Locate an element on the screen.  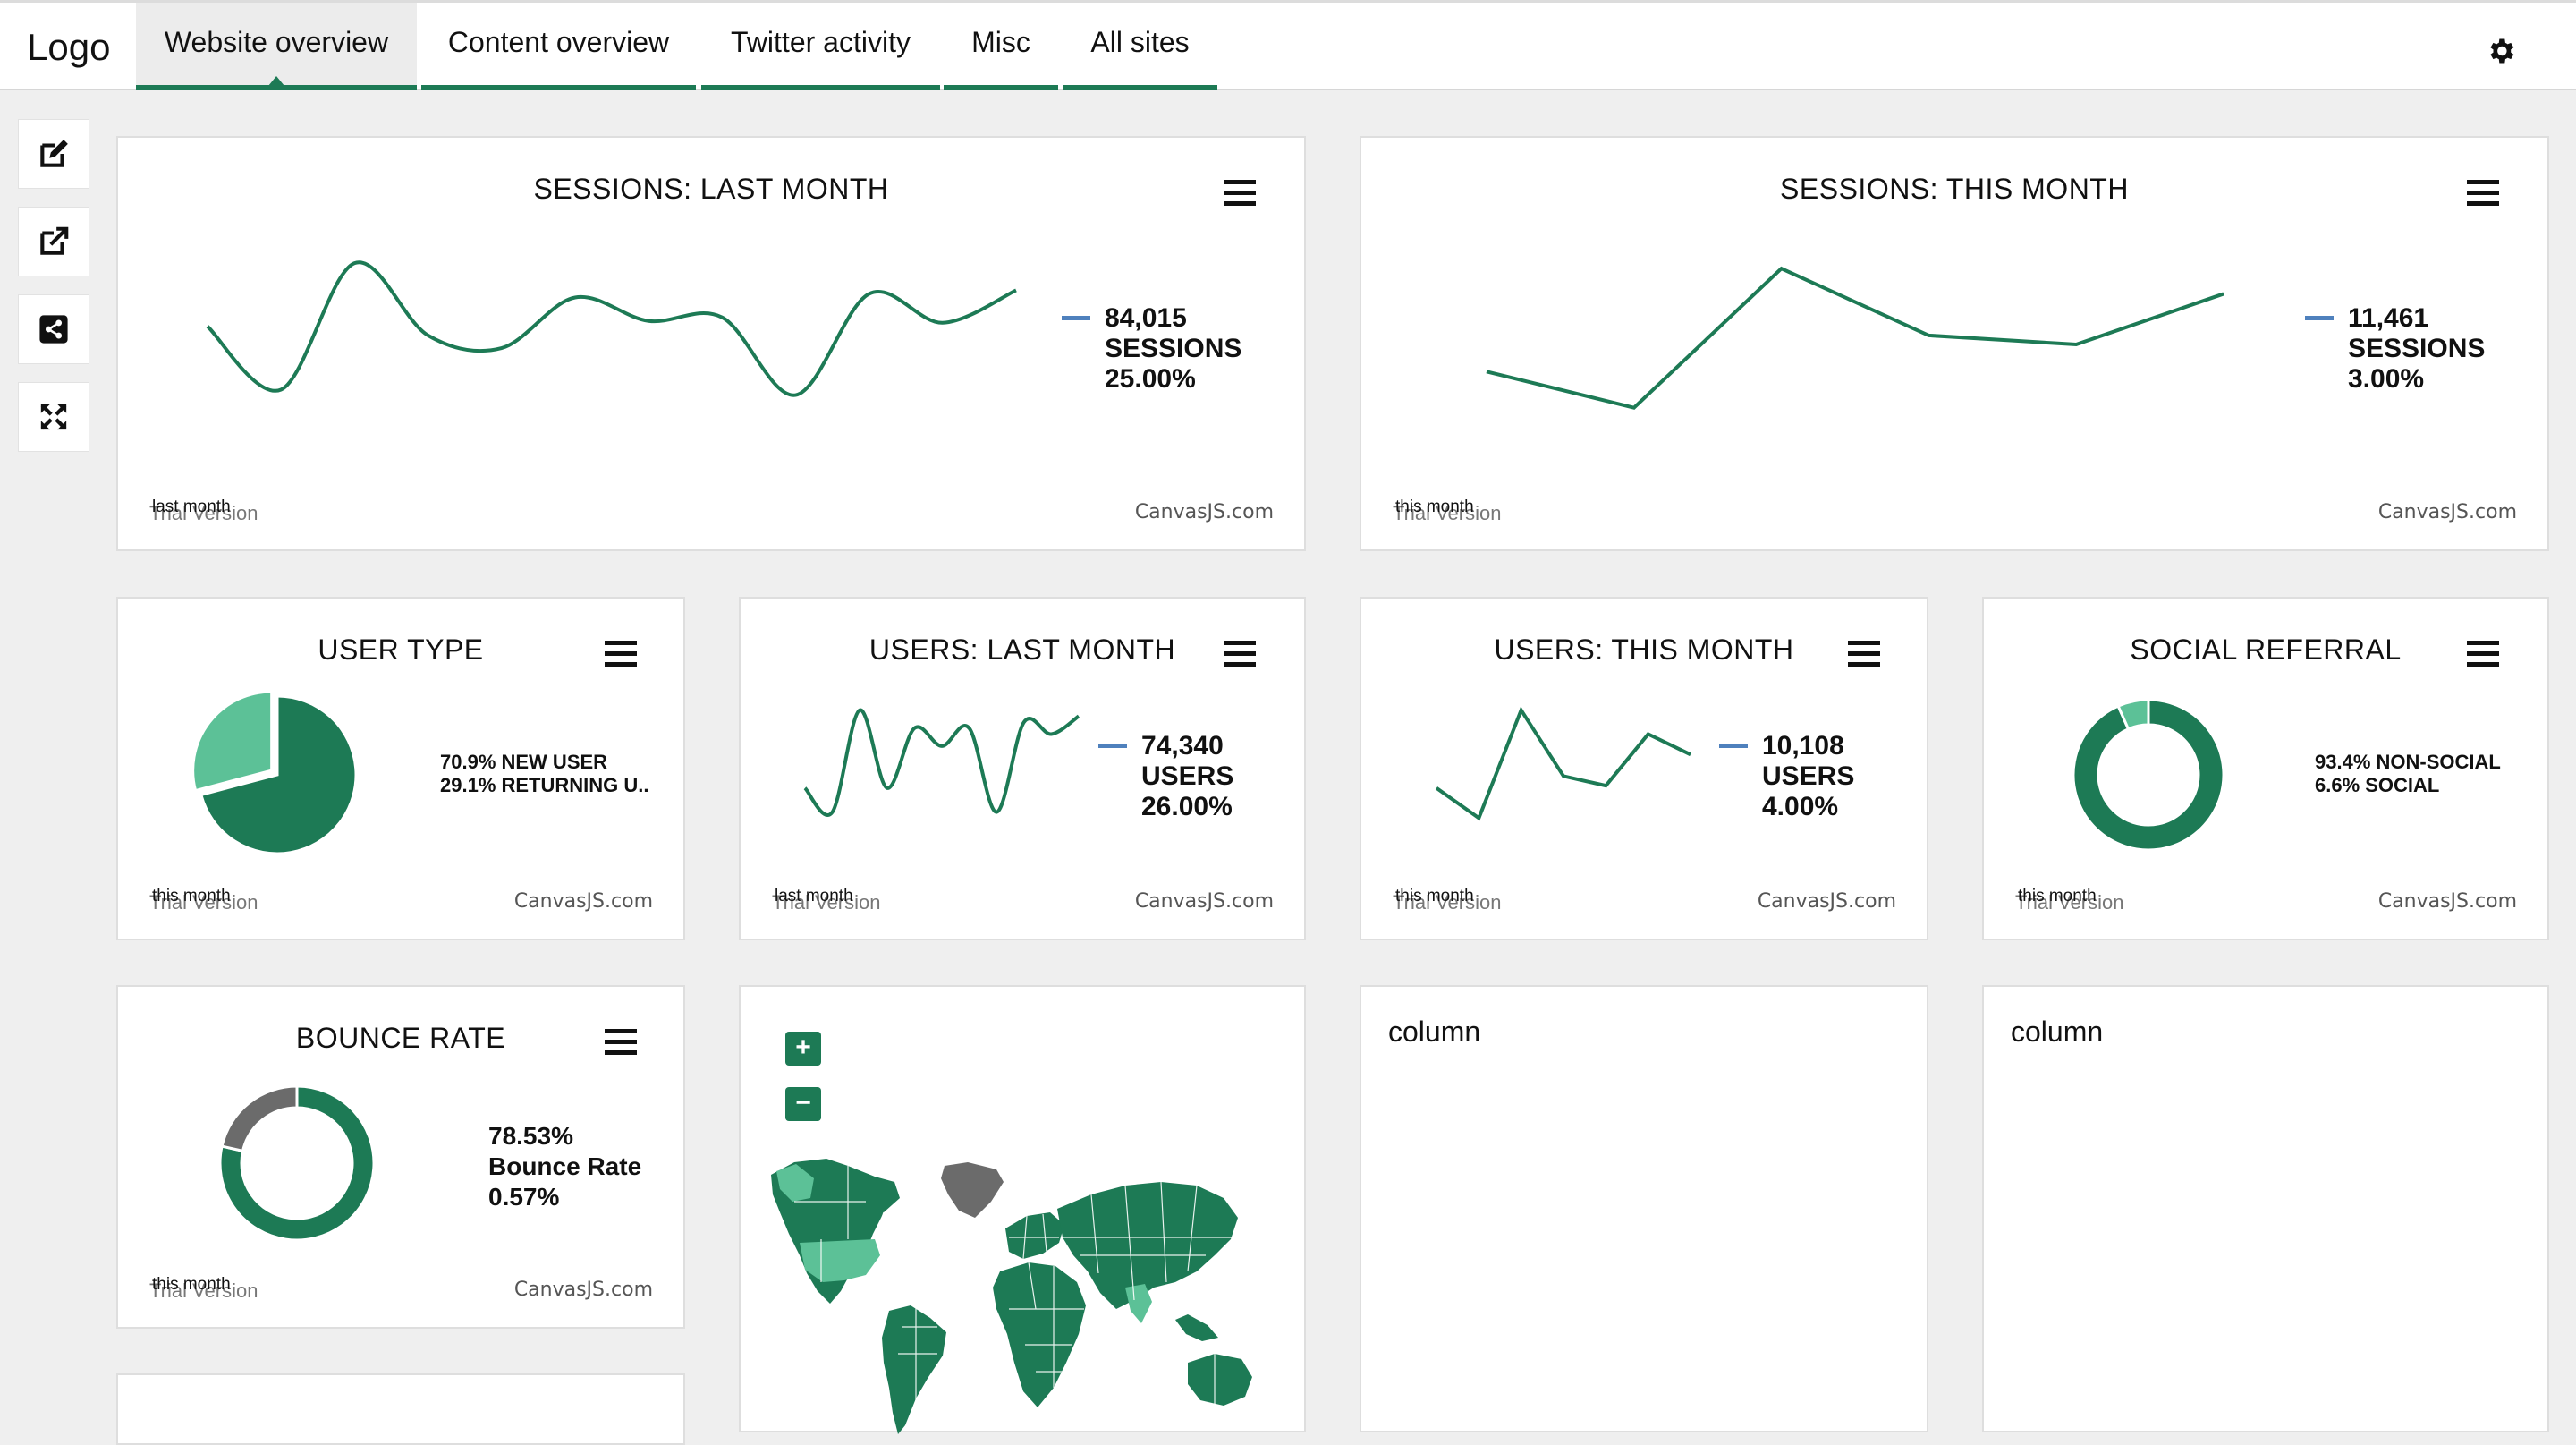
edit-button is located at coordinates (53, 154).